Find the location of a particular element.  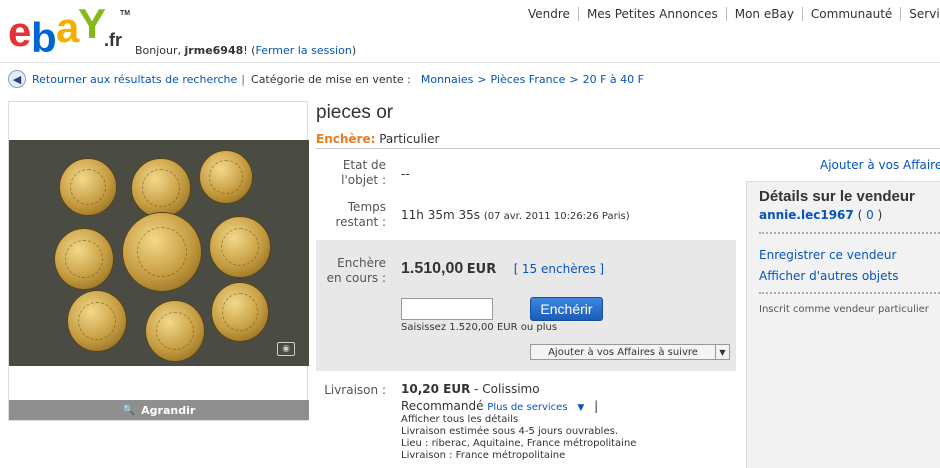

shipping-price: 10,20 EUR is located at coordinates (436, 389).